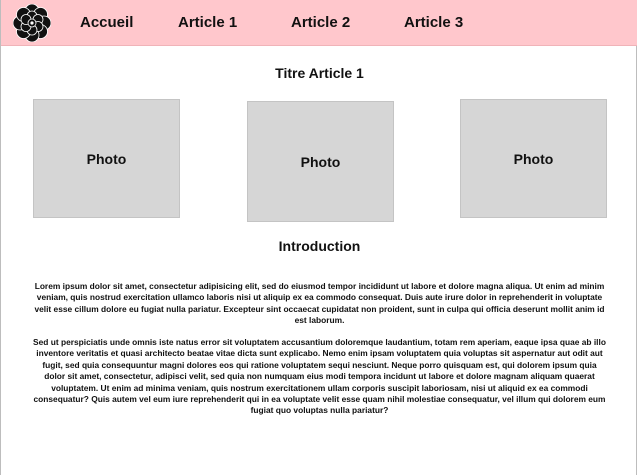 The height and width of the screenshot is (475, 637). What do you see at coordinates (32, 23) in the screenshot?
I see `flower-icon` at bounding box center [32, 23].